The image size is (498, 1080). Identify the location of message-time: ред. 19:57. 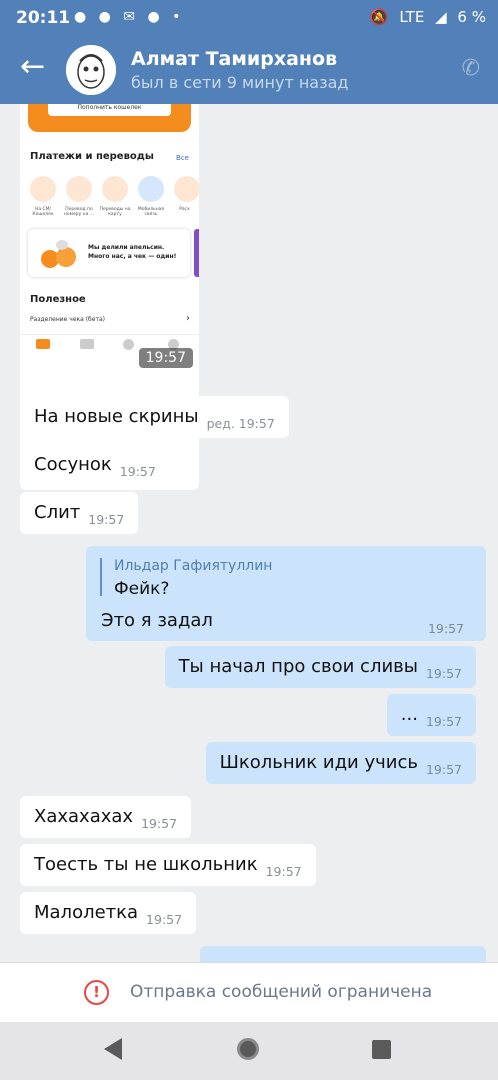
(240, 423).